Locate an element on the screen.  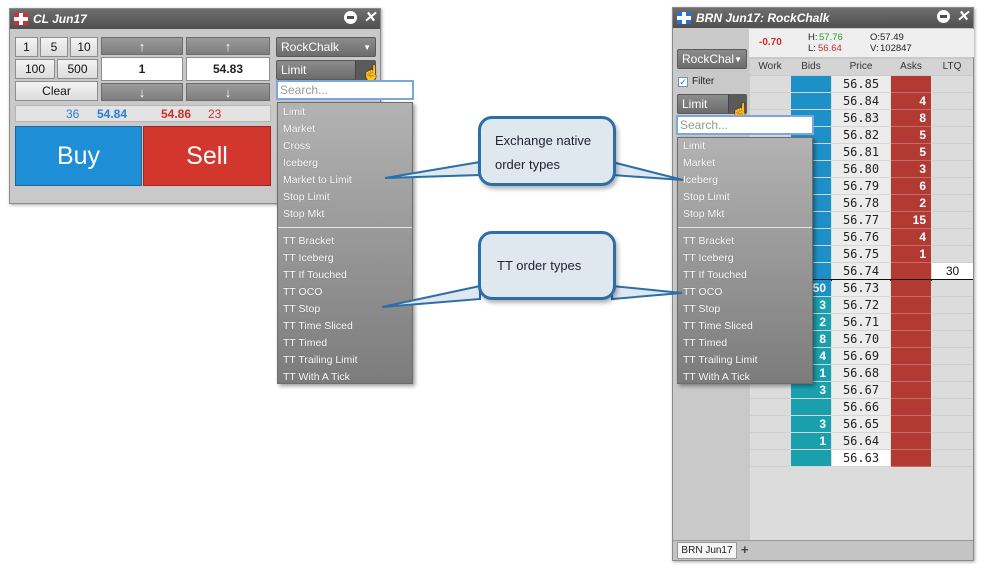
callout-exchange-text: Exchange native order types is located at coordinates (543, 152).